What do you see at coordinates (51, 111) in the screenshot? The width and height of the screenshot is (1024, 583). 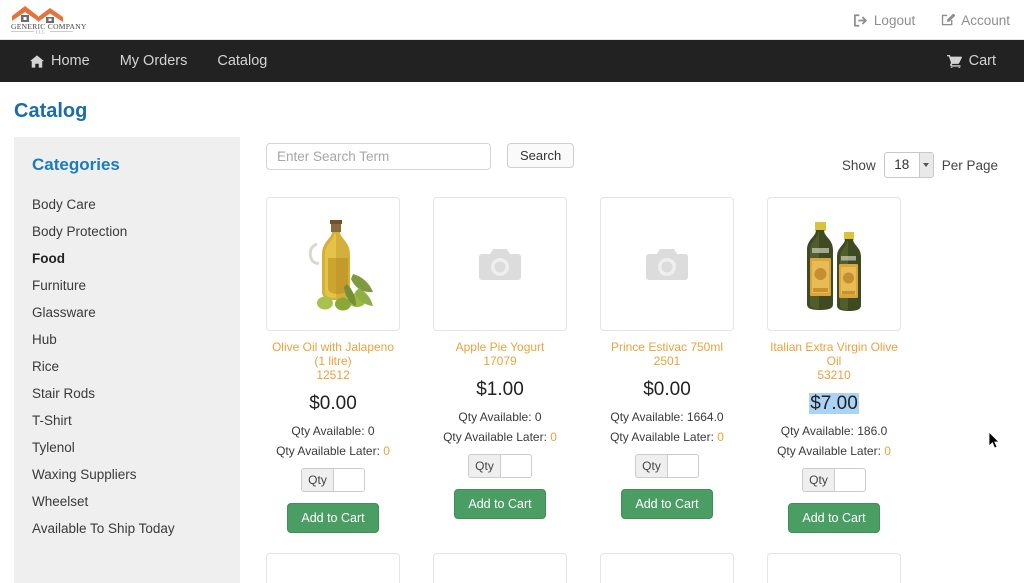 I see `page-title: Catalog` at bounding box center [51, 111].